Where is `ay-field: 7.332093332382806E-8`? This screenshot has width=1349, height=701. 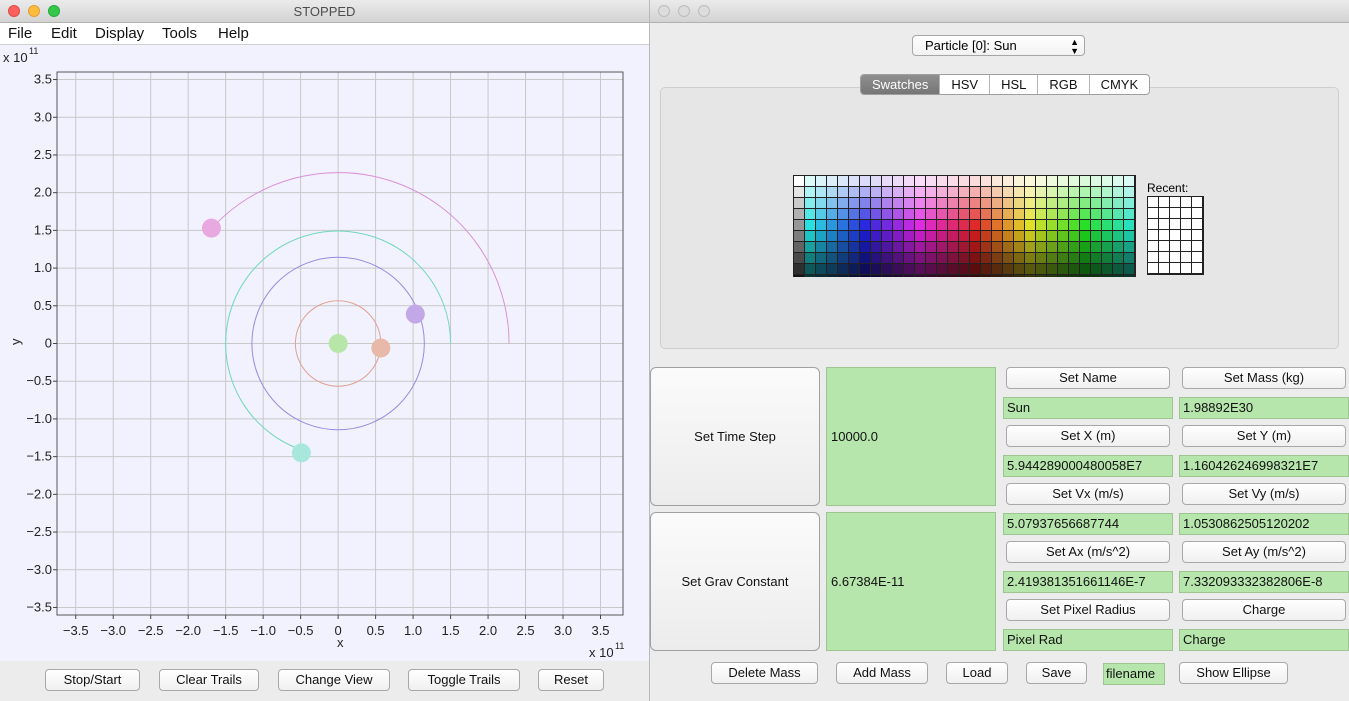 ay-field: 7.332093332382806E-8 is located at coordinates (1264, 582).